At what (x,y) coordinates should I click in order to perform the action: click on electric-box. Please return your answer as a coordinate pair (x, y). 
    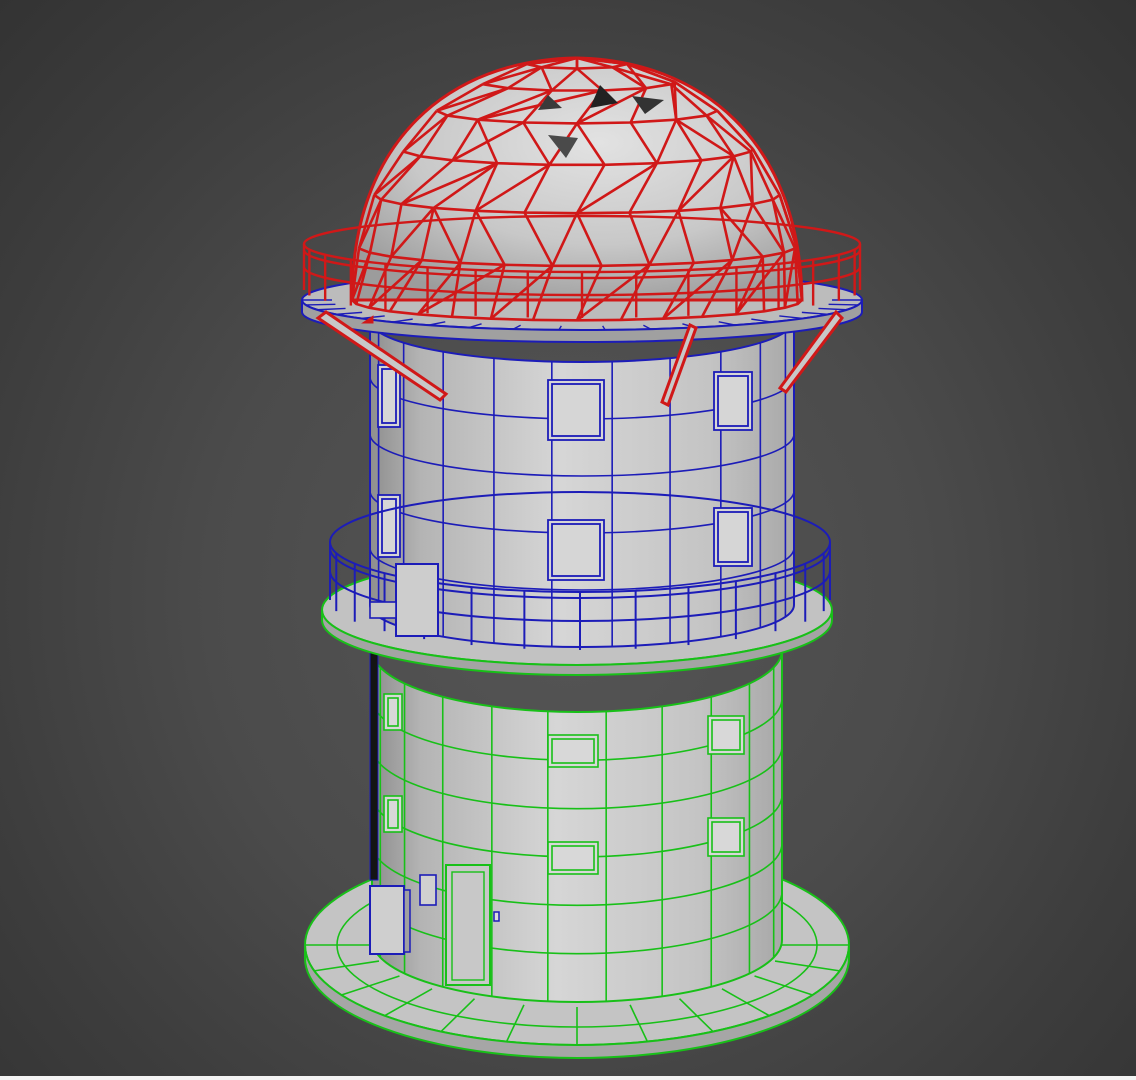
    Looking at the image, I should click on (387, 920).